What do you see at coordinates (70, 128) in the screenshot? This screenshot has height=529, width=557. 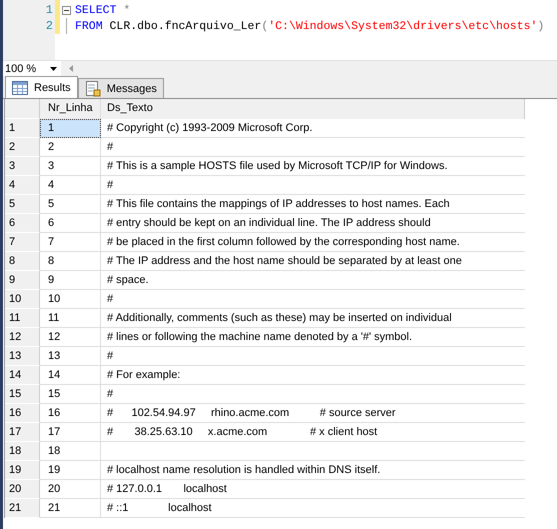 I see `table-cell: 1` at bounding box center [70, 128].